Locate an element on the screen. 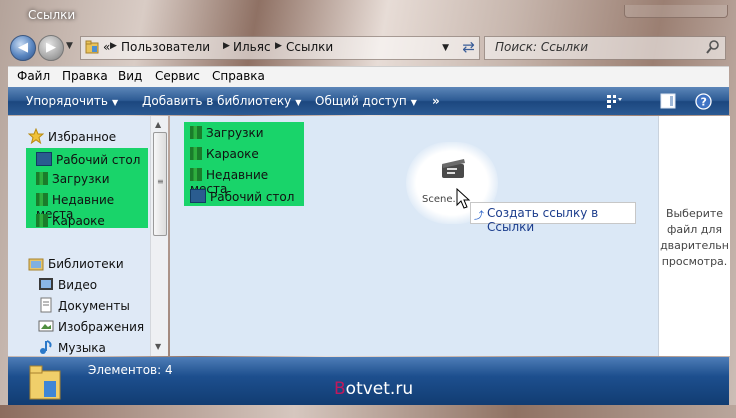 This screenshot has width=736, height=418. menu-tools: Сервис is located at coordinates (177, 76).